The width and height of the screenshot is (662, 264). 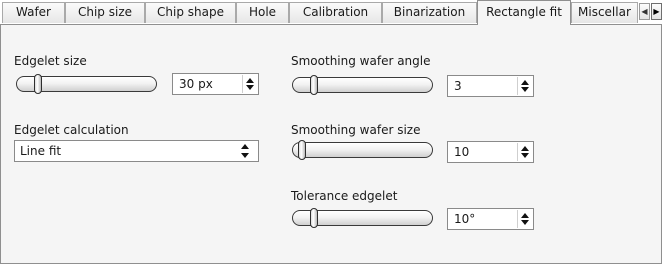 I want to click on tab-scroll-right-button: ▶, so click(x=656, y=11).